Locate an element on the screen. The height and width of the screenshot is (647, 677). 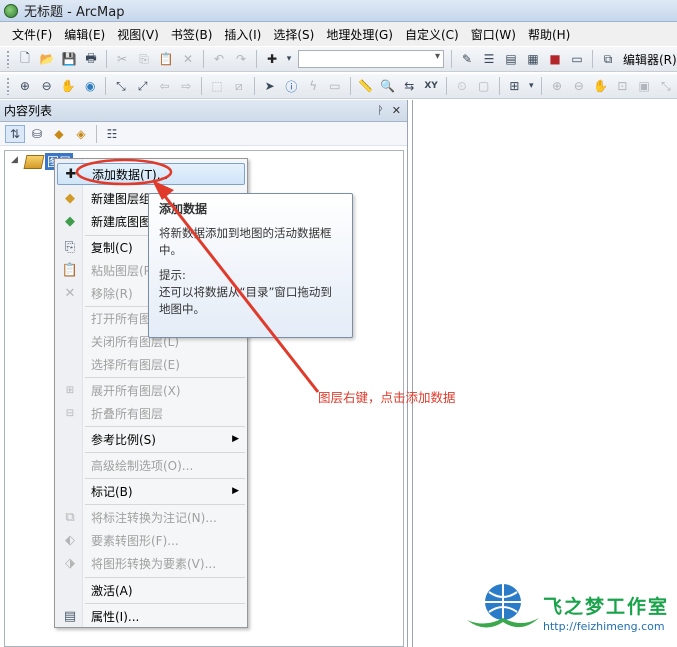
table-of-contents-icon: ☰ is located at coordinates (489, 59).